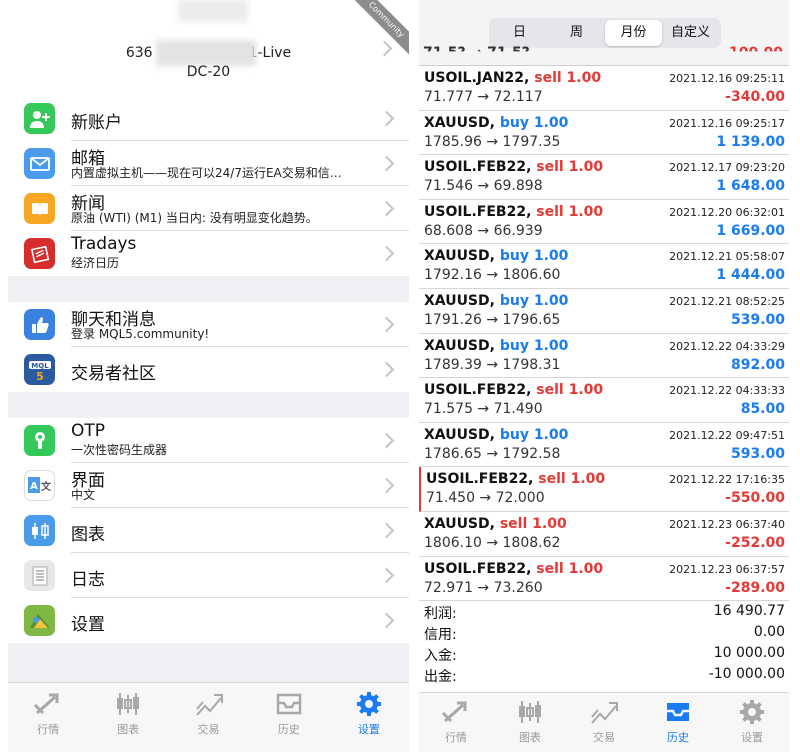 Image resolution: width=800 pixels, height=752 pixels. Describe the element at coordinates (194, 218) in the screenshot. I see `menu-item-subtitle: 原油 (WTI) (M1) 当日内: 没有明显变化趋势。` at that location.